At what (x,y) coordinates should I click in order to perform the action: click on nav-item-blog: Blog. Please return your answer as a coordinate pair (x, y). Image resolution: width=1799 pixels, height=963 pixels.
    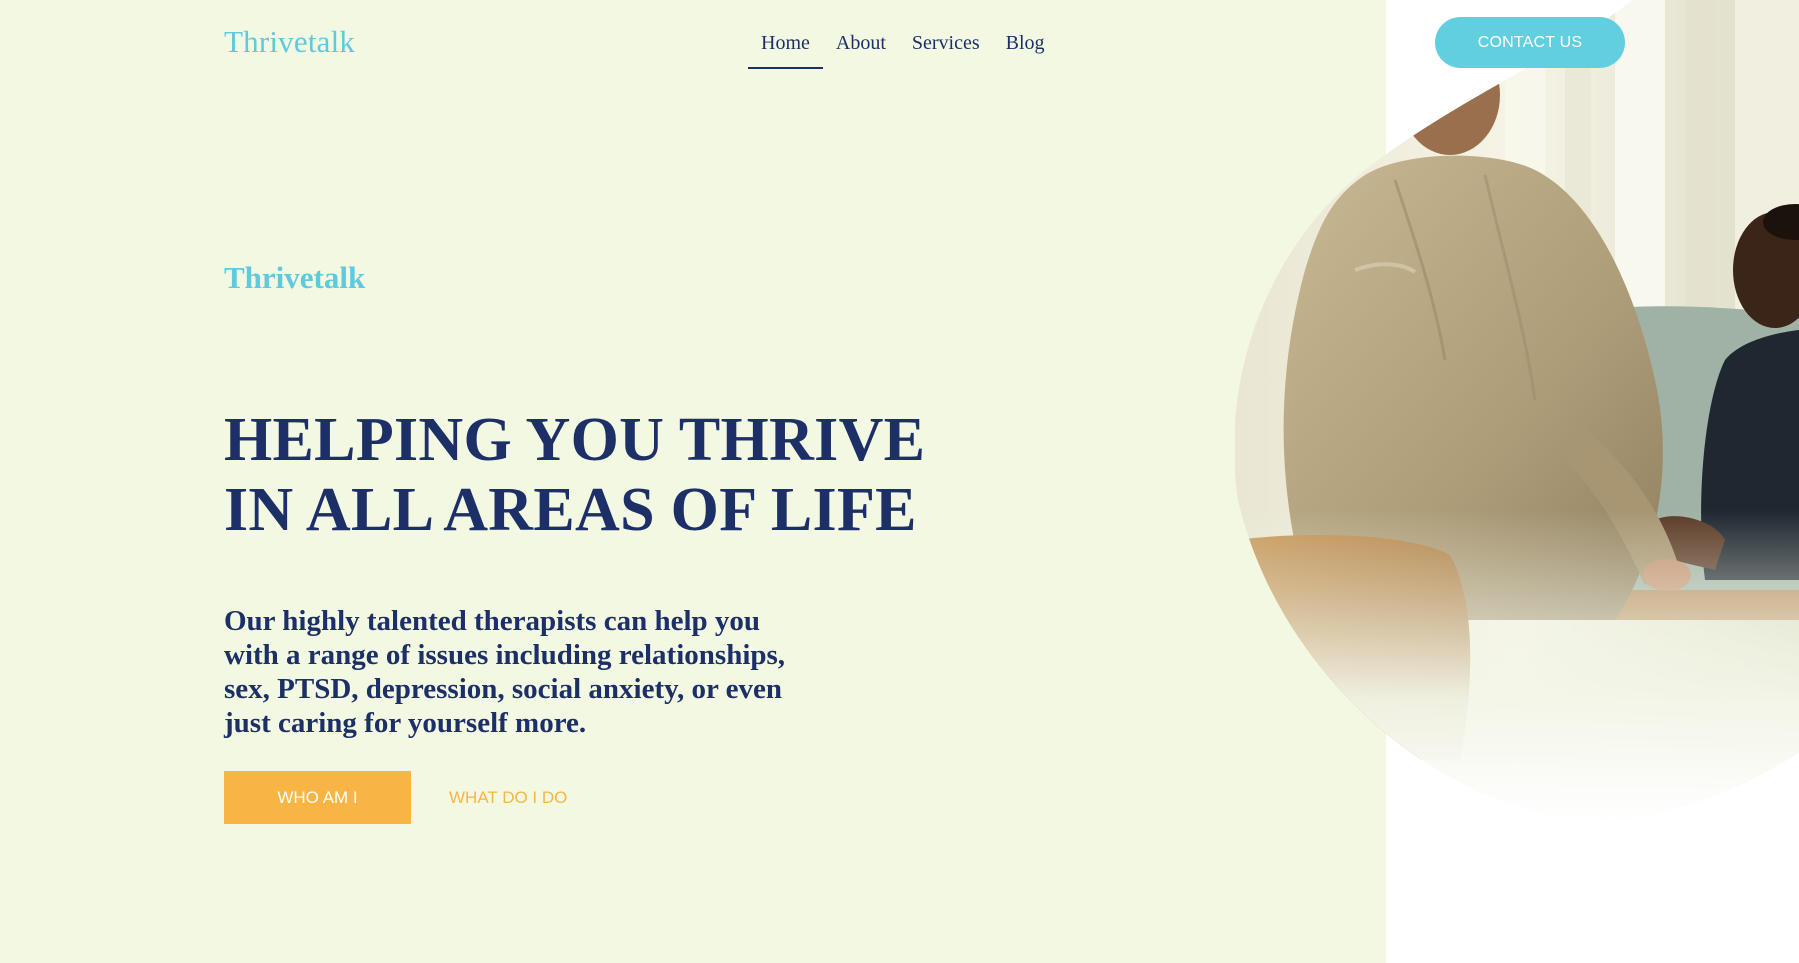
    Looking at the image, I should click on (1025, 43).